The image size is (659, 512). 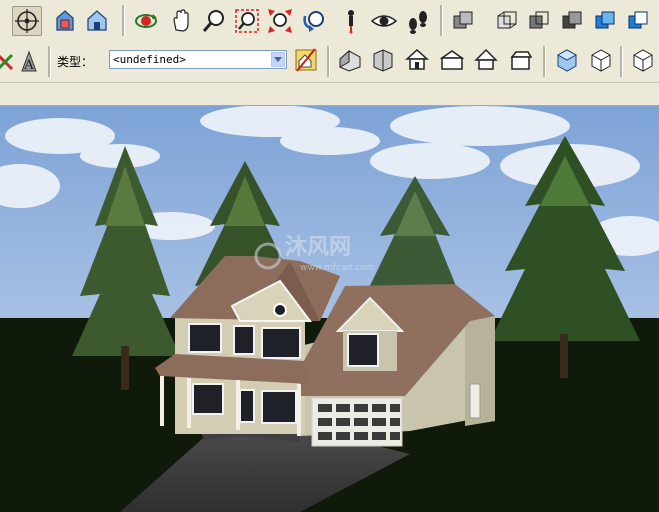 I want to click on house-roof-icon, so click(x=520, y=60).